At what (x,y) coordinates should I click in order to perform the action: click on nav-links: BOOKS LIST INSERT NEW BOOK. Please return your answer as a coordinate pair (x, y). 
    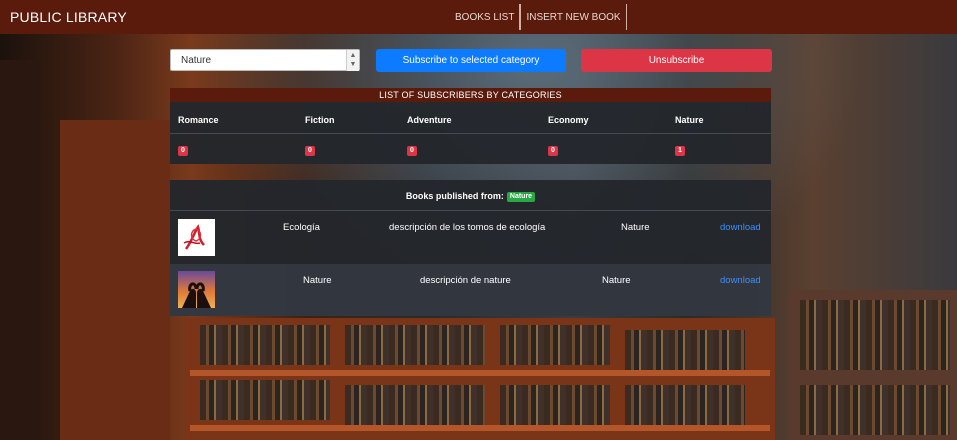
    Looking at the image, I should click on (538, 17).